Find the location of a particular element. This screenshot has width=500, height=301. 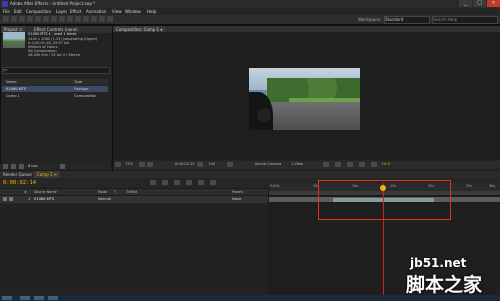

ruler-tick: 25s is located at coordinates (469, 186).